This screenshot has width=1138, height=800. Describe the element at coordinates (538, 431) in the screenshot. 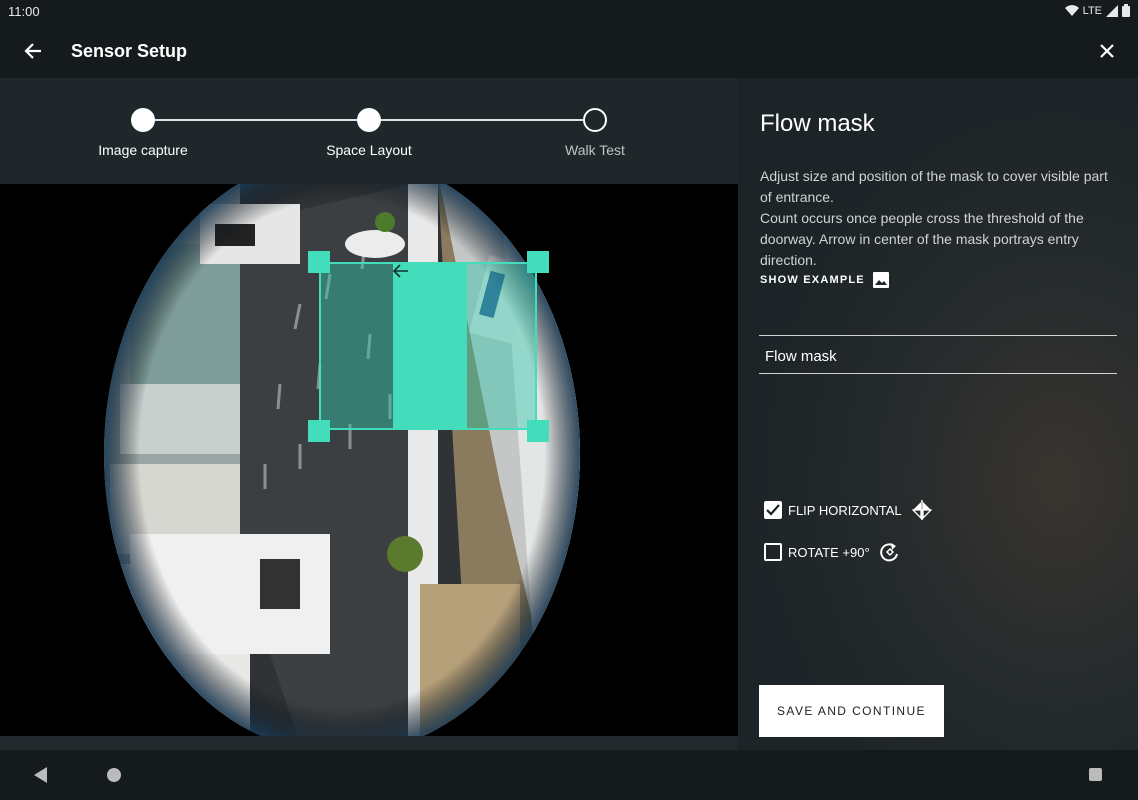

I see `mask-resize-handle-bottom-right` at that location.